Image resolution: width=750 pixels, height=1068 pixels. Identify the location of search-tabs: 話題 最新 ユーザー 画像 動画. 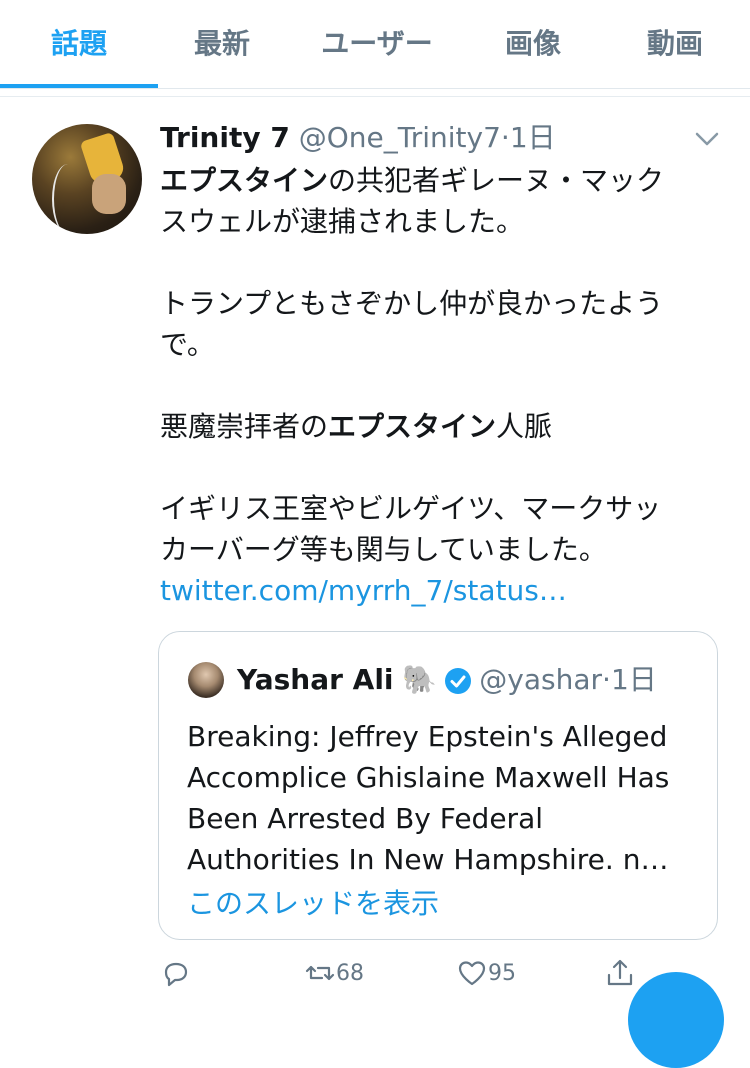
(375, 44).